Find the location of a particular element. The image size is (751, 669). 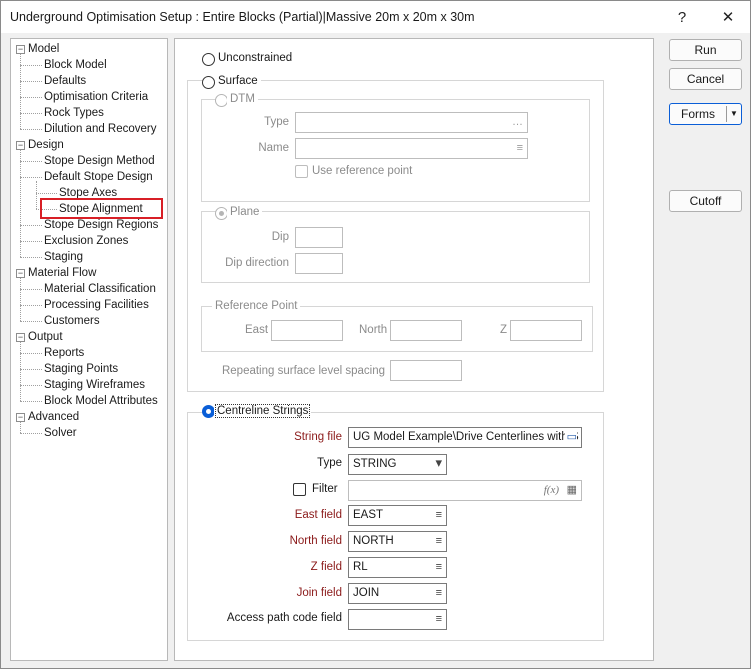

tree-item: Stope Design Method is located at coordinates (99, 161).